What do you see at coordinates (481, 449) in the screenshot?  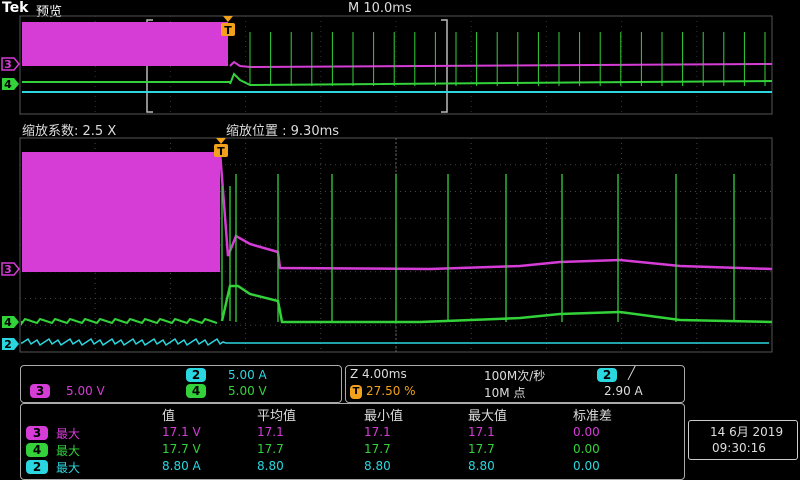 I see `meas-max: 17.7` at bounding box center [481, 449].